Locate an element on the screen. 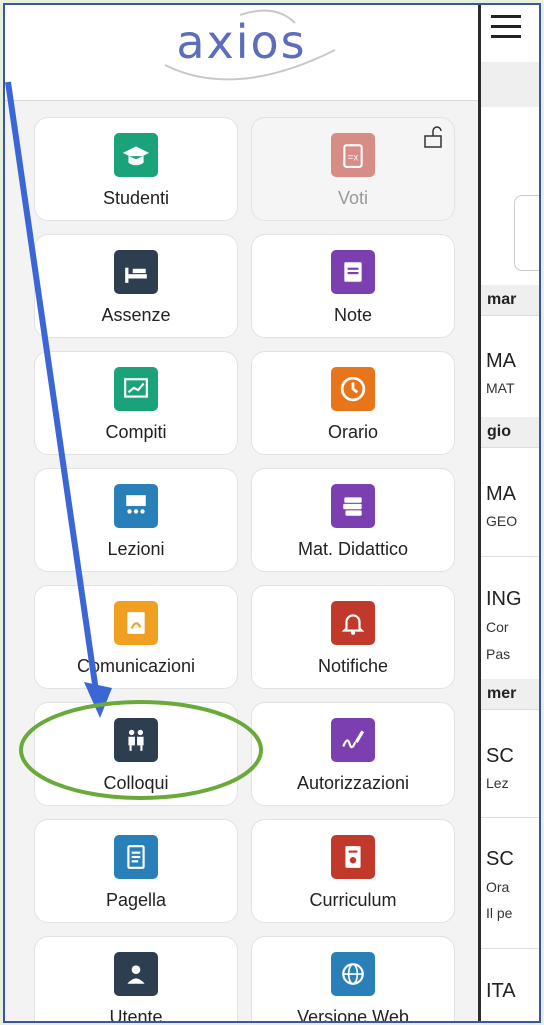 The width and height of the screenshot is (544, 1025). clipboard-icon: =x is located at coordinates (353, 155).